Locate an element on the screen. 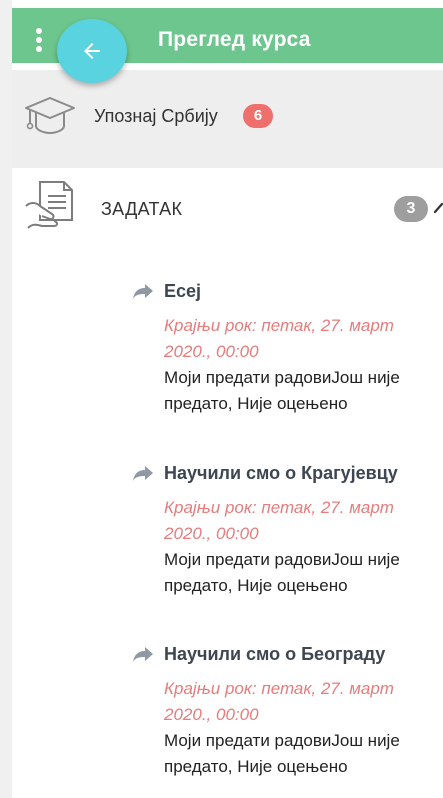  left-edge is located at coordinates (6, 399).